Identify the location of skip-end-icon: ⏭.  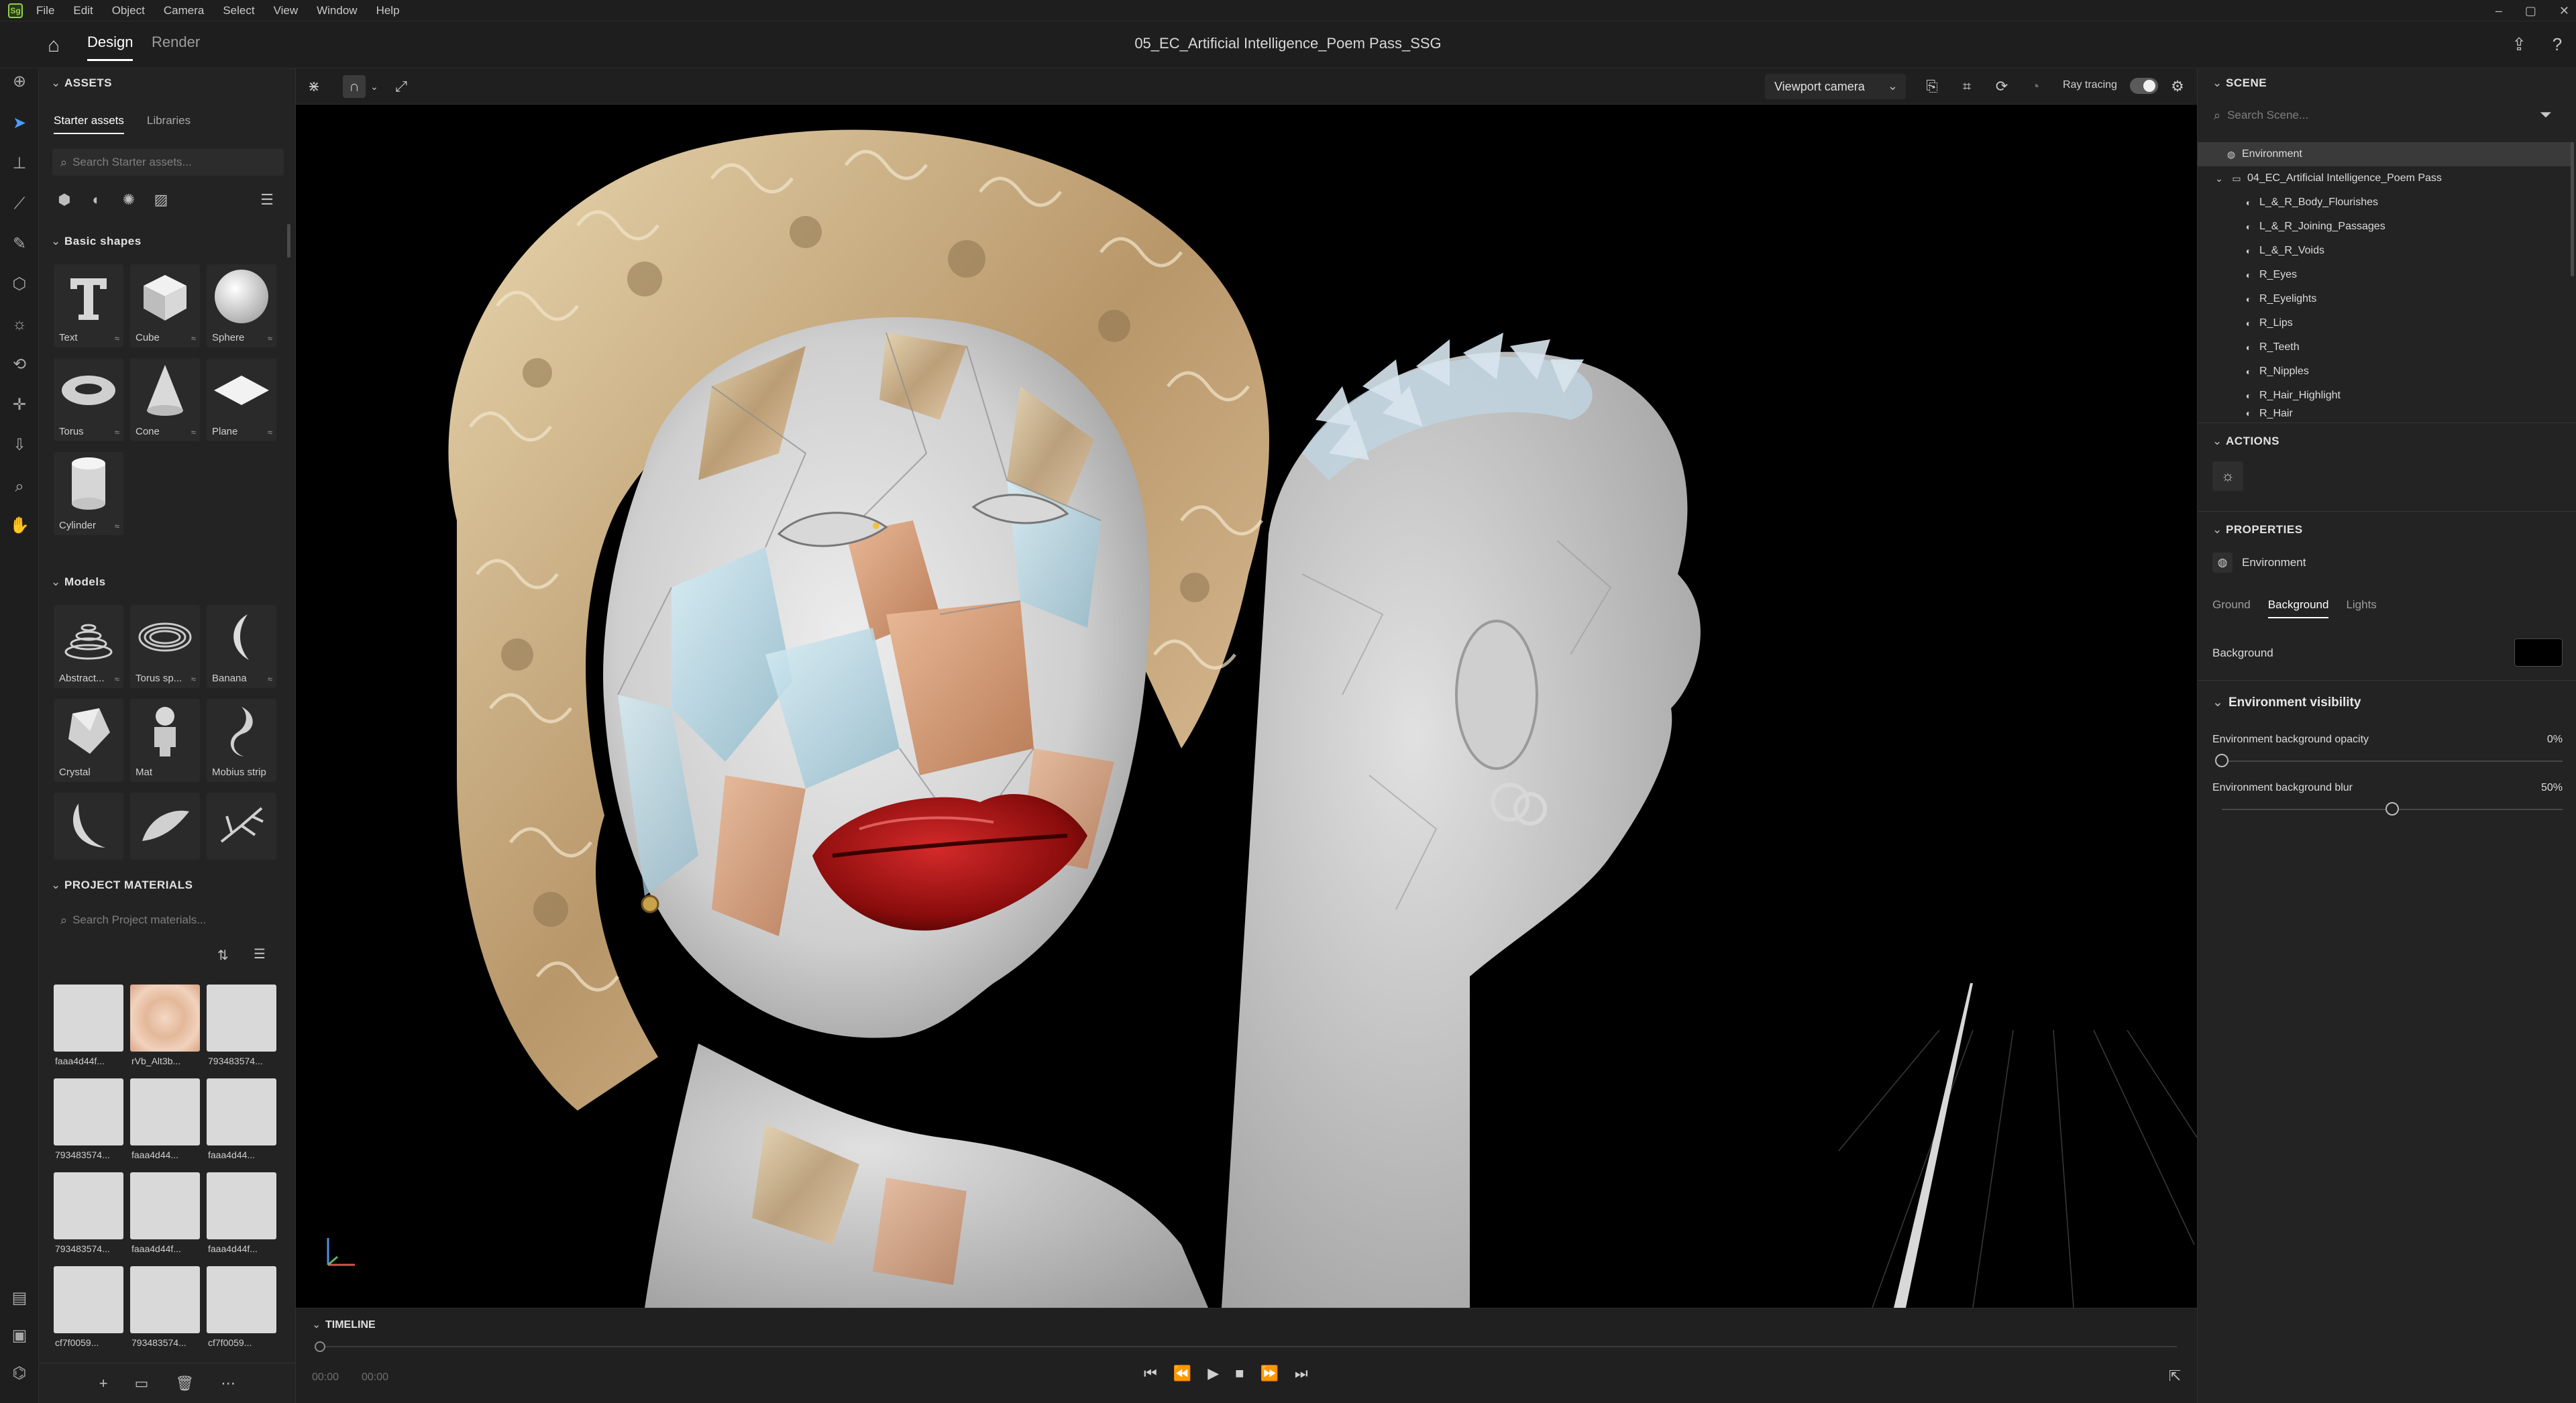
(1301, 1374).